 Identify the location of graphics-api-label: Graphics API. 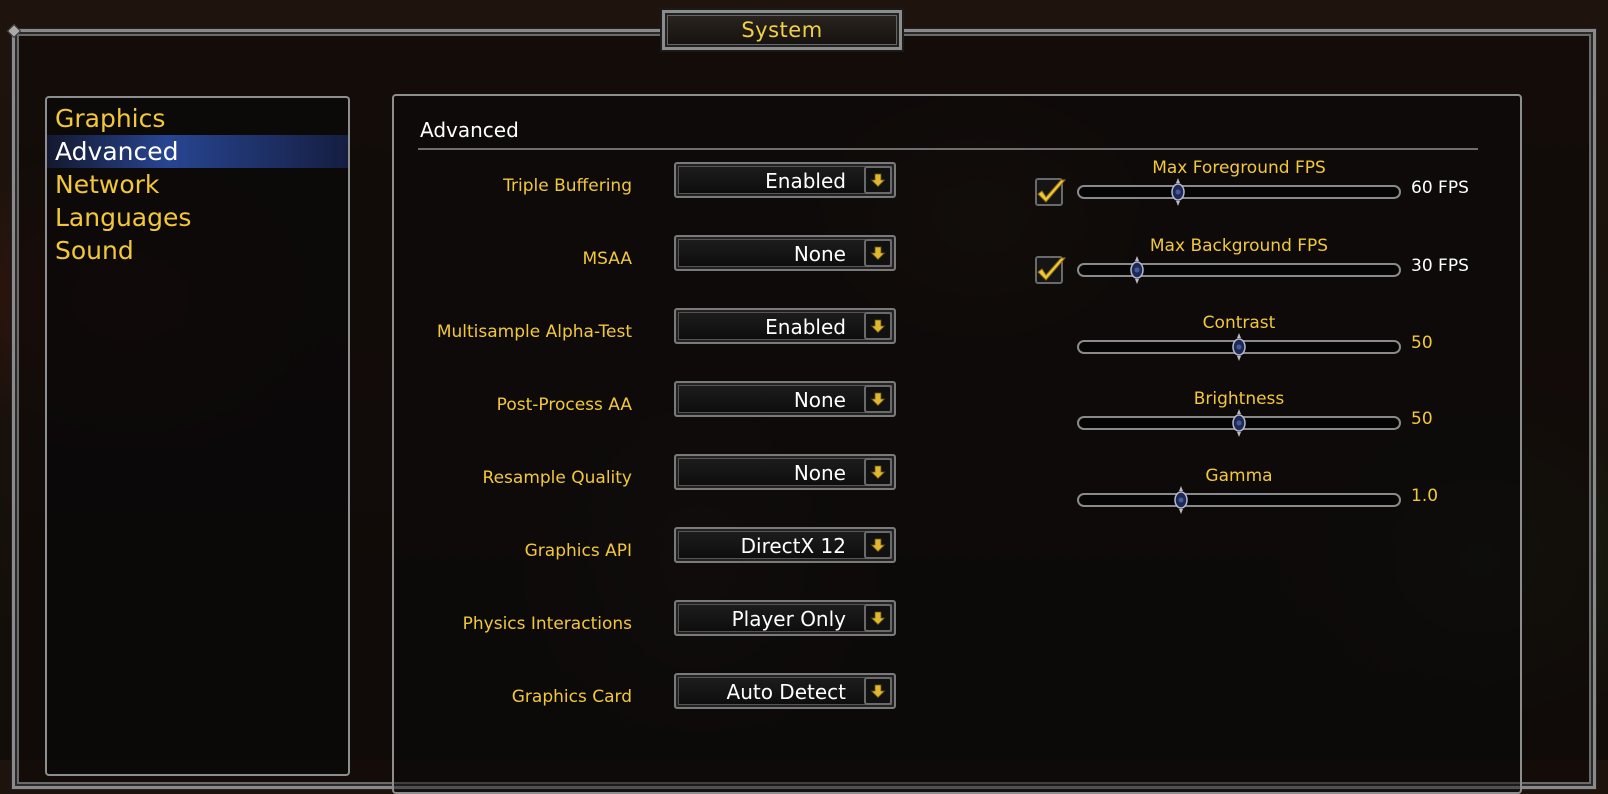
(578, 551).